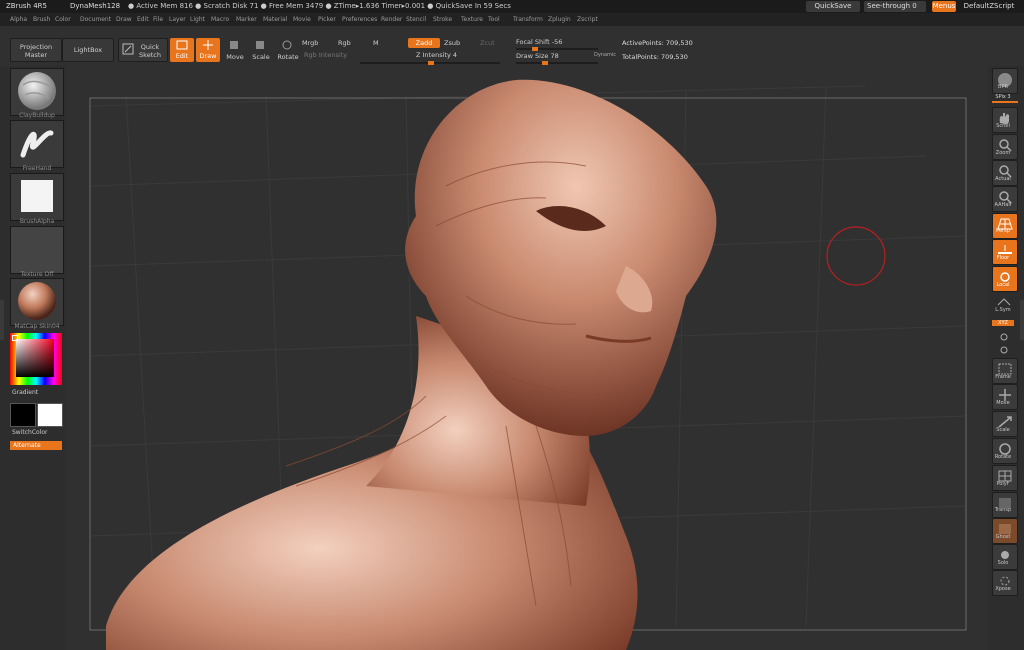 The image size is (1024, 650). I want to click on material-selector, so click(37, 302).